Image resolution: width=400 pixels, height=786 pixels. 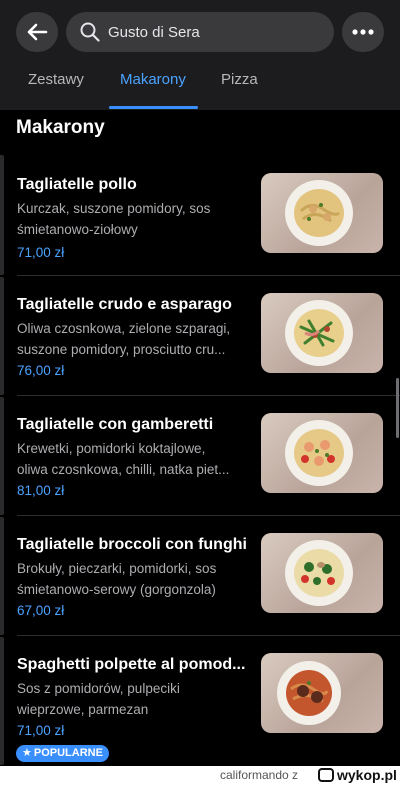 What do you see at coordinates (357, 775) in the screenshot?
I see `watermark-brand: wykop.pl` at bounding box center [357, 775].